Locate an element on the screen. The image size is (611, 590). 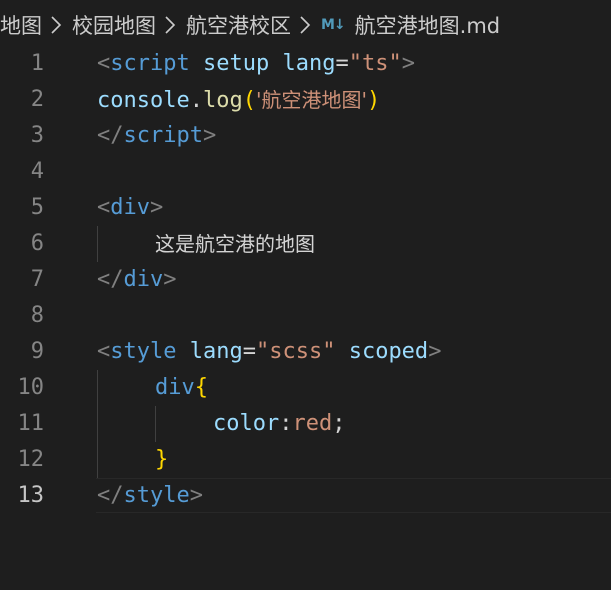
file-name: 航空港地图.md is located at coordinates (427, 26).